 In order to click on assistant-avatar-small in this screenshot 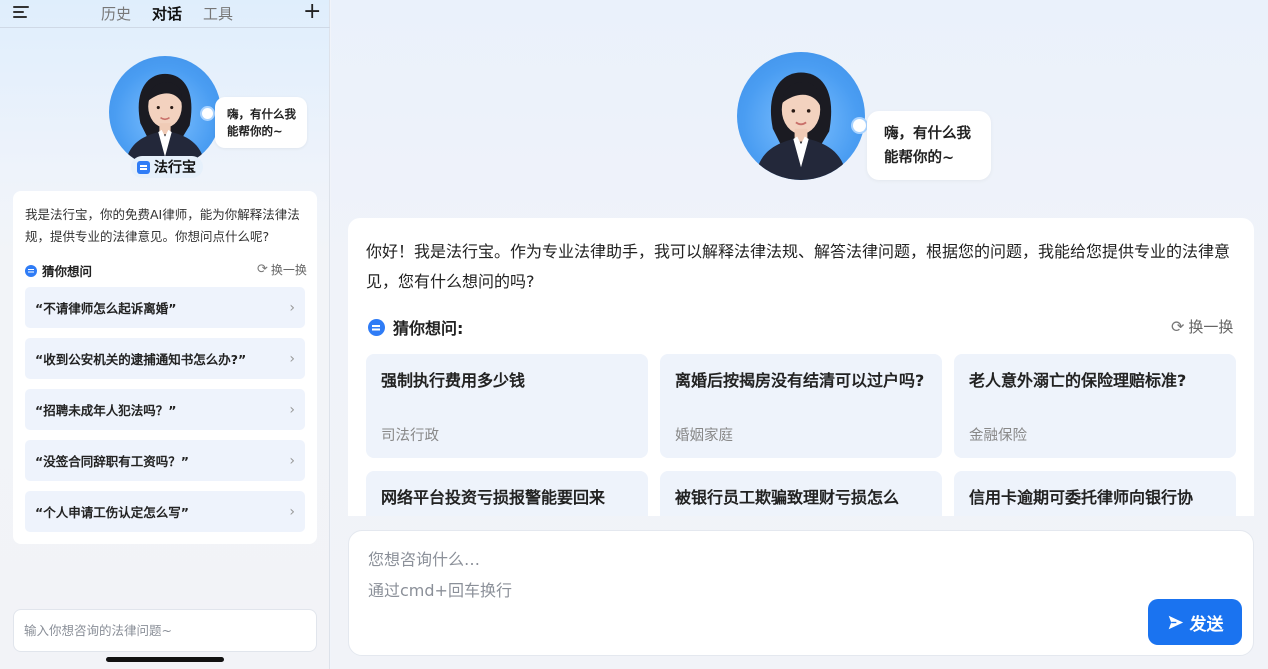, I will do `click(165, 112)`.